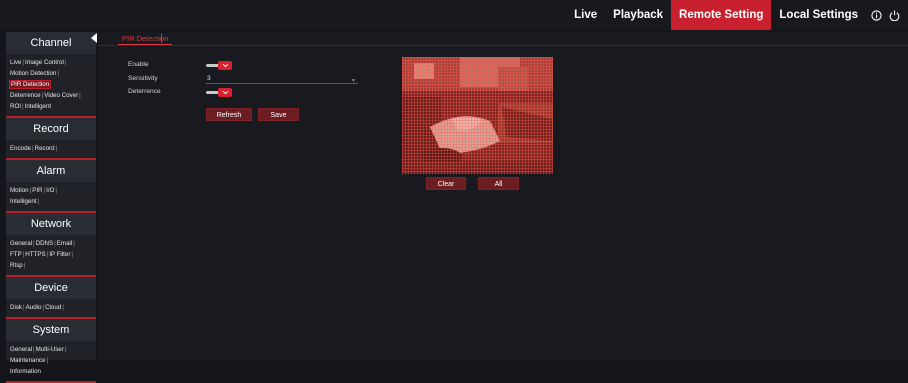  What do you see at coordinates (209, 78) in the screenshot?
I see `sensitivity-value: 3` at bounding box center [209, 78].